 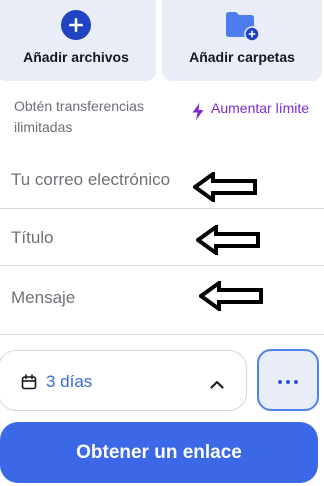 What do you see at coordinates (43, 297) in the screenshot?
I see `message-placeholder: Mensaje` at bounding box center [43, 297].